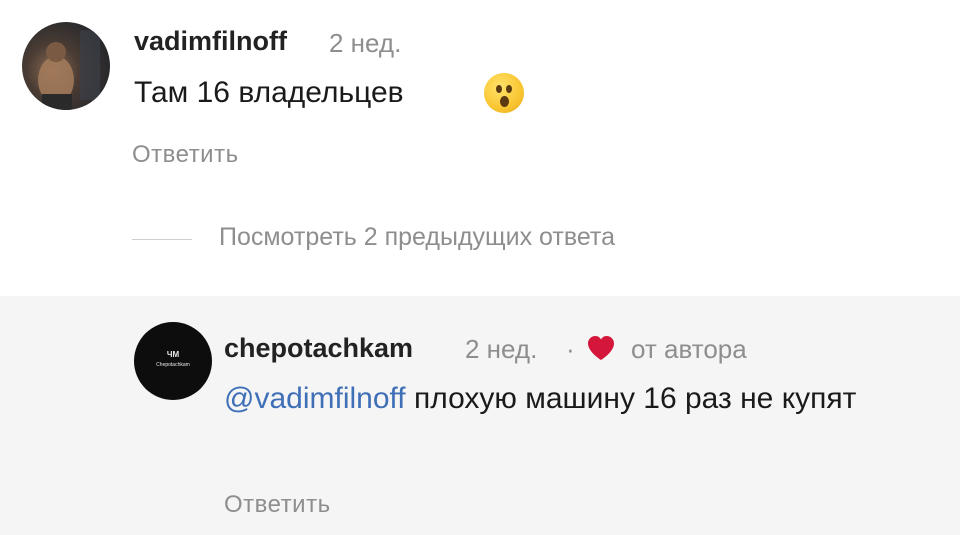 Image resolution: width=960 pixels, height=535 pixels. Describe the element at coordinates (417, 237) in the screenshot. I see `view-previous-replies-button: Посмотреть 2 предыдущих ответа` at that location.